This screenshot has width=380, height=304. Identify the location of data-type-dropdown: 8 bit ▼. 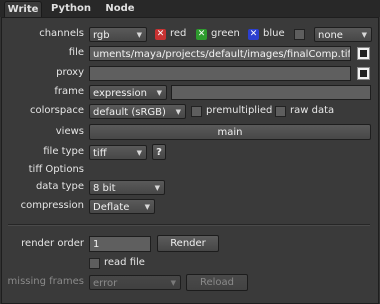
(127, 187).